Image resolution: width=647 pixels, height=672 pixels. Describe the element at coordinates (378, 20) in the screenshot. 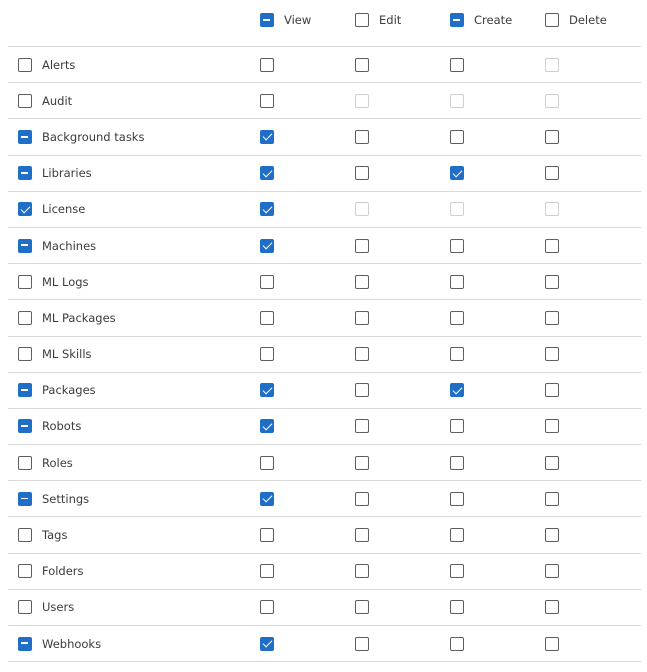

I see `header-edit: Edit` at that location.